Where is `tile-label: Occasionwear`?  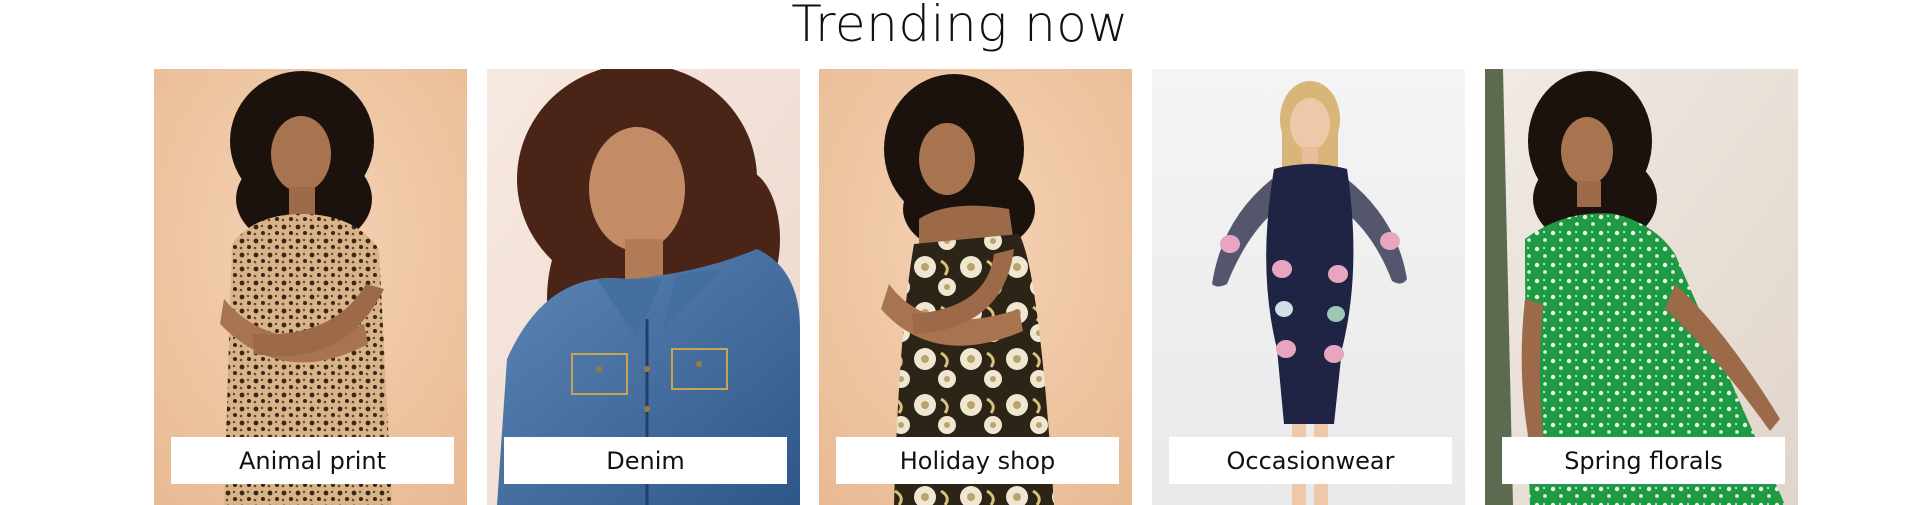 tile-label: Occasionwear is located at coordinates (1310, 460).